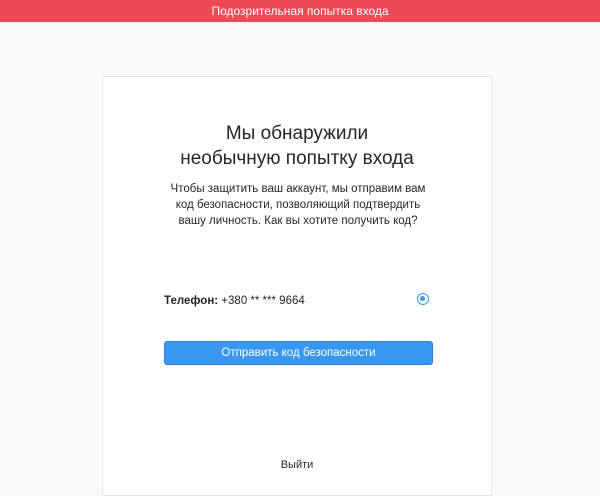  What do you see at coordinates (191, 301) in the screenshot?
I see `phone-option-type: Телефон:` at bounding box center [191, 301].